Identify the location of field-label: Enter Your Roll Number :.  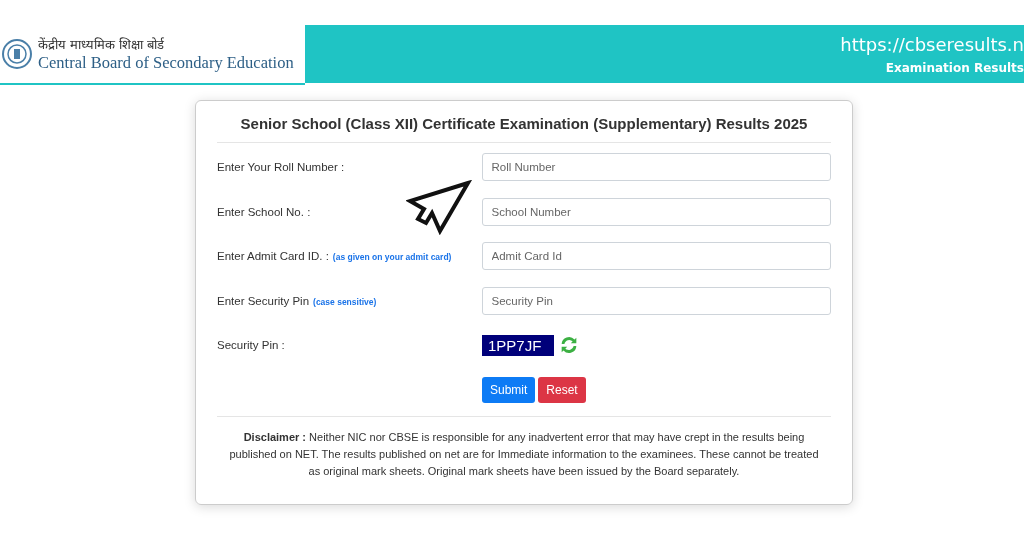
(281, 167).